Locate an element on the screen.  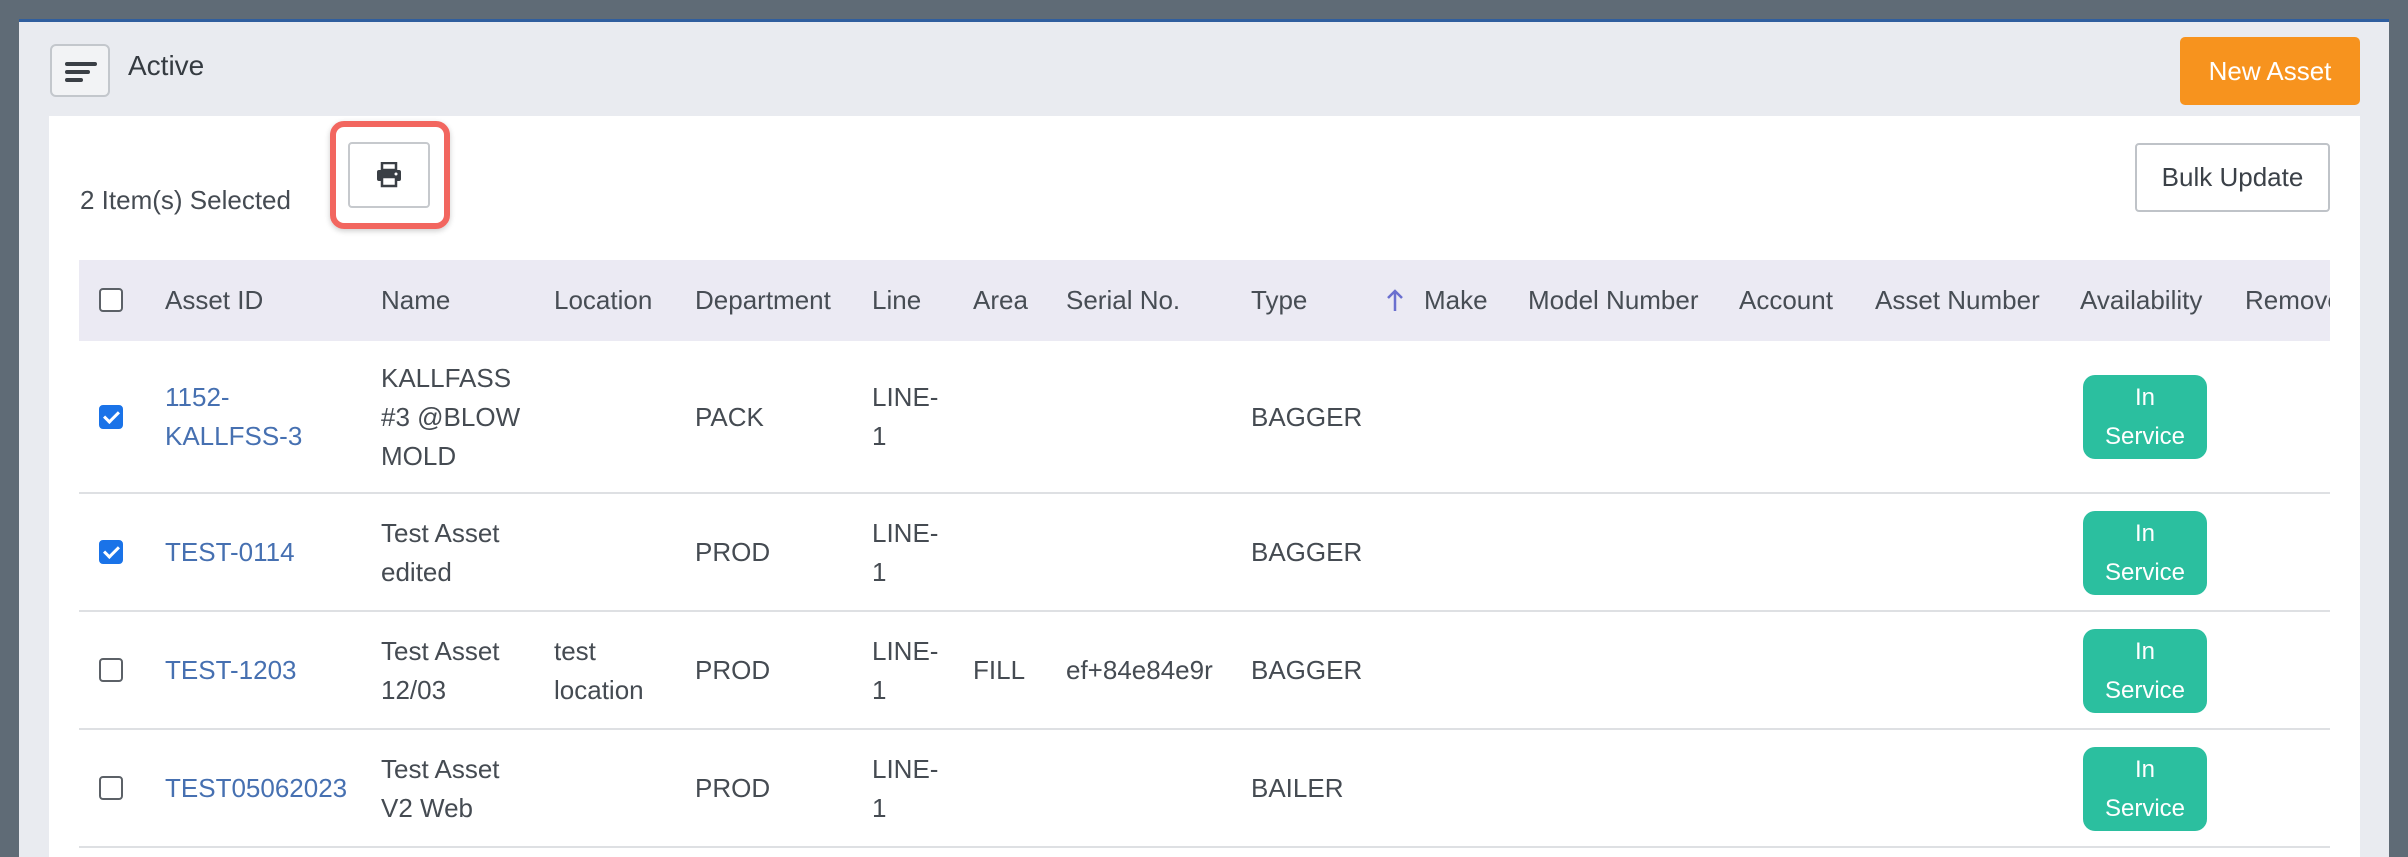
asset-id-link: TEST-0114 is located at coordinates (230, 552).